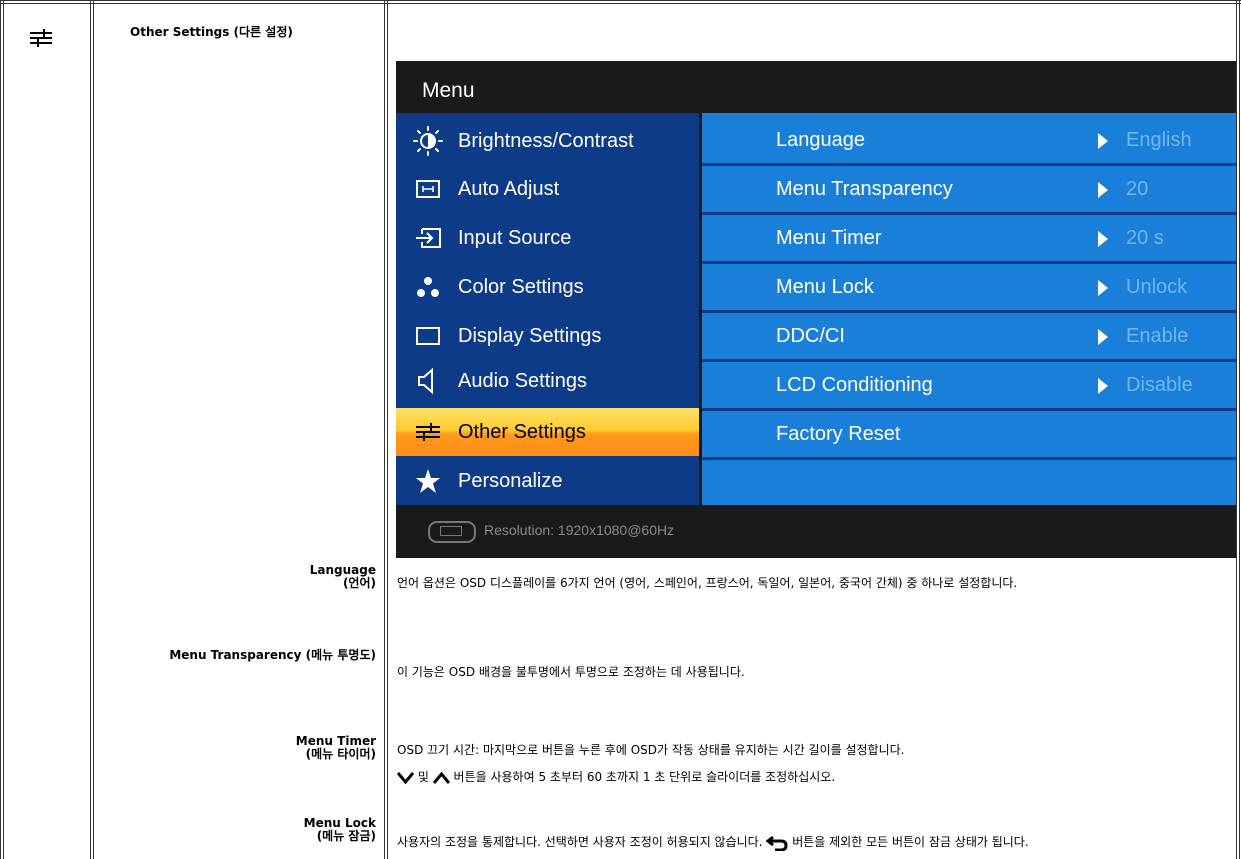  I want to click on display-settings-icon, so click(428, 336).